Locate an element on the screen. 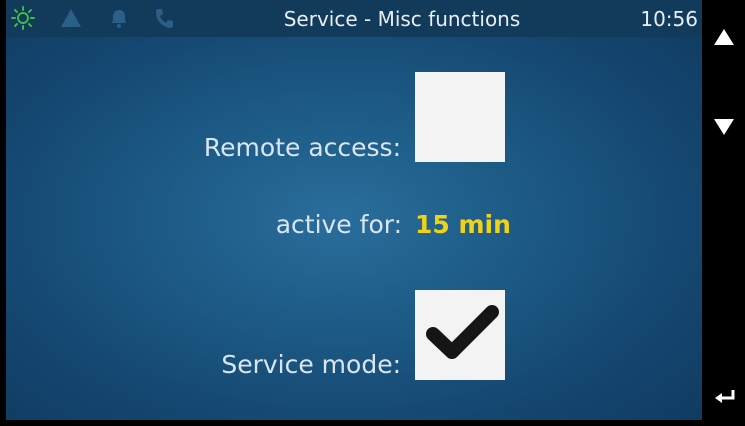 The image size is (745, 426). service-mode-checkbox is located at coordinates (460, 335).